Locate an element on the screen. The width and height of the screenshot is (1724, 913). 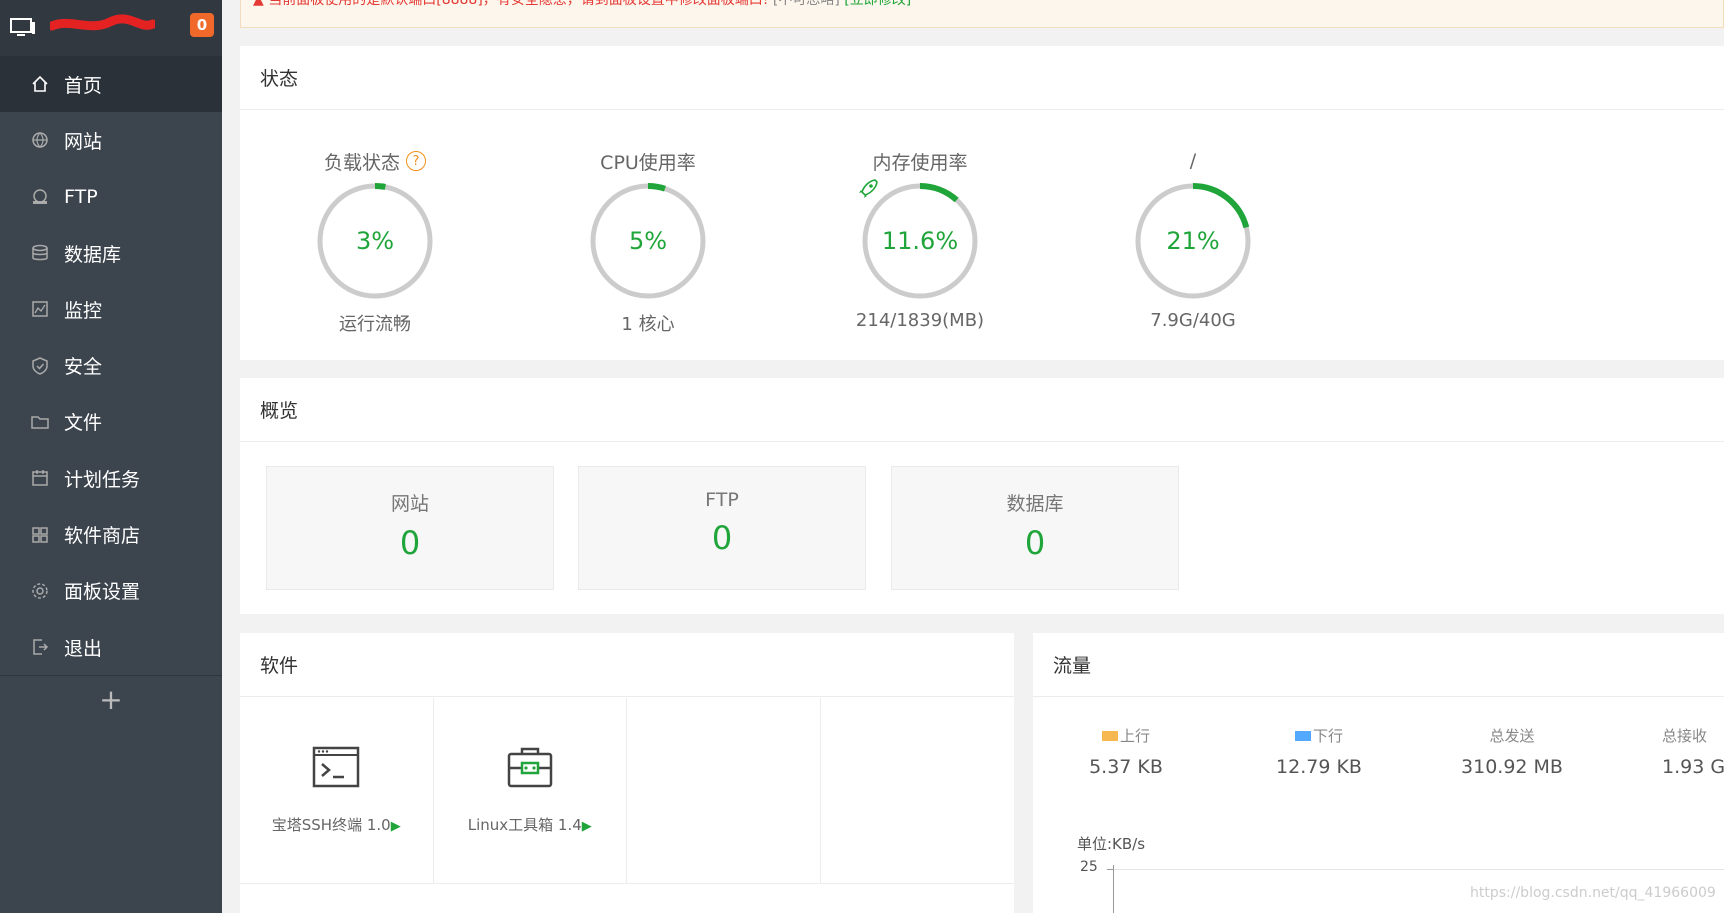
traffic-title: 流量 is located at coordinates (1378, 665).